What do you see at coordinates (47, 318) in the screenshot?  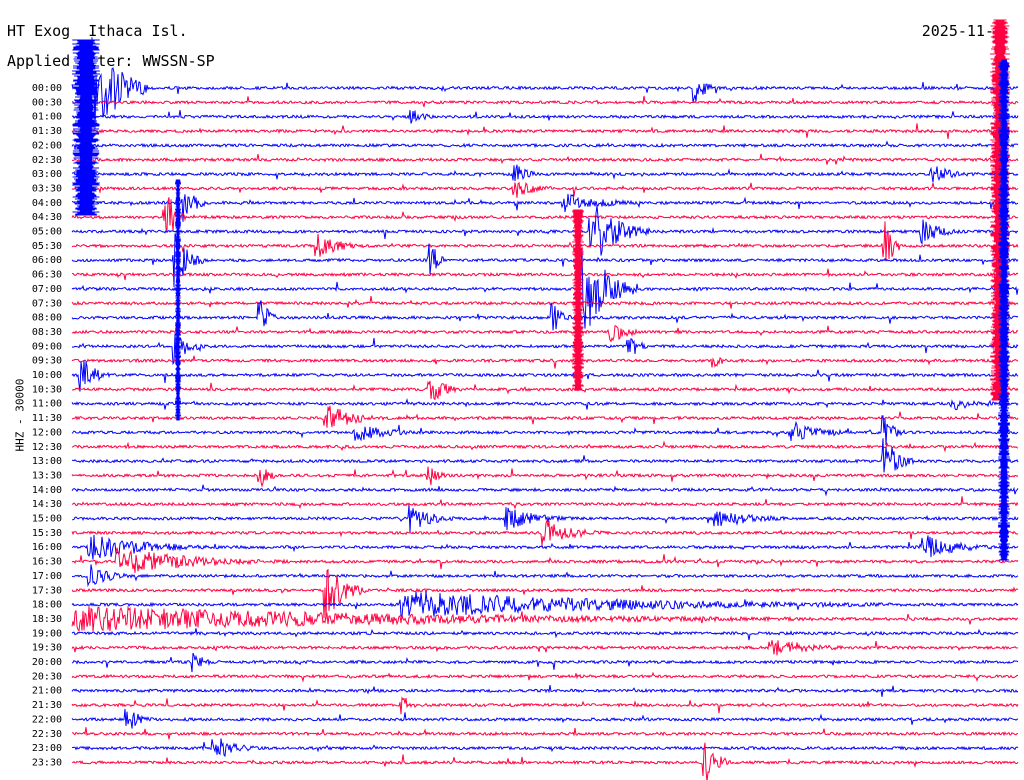 I see `row-label: 08:00` at bounding box center [47, 318].